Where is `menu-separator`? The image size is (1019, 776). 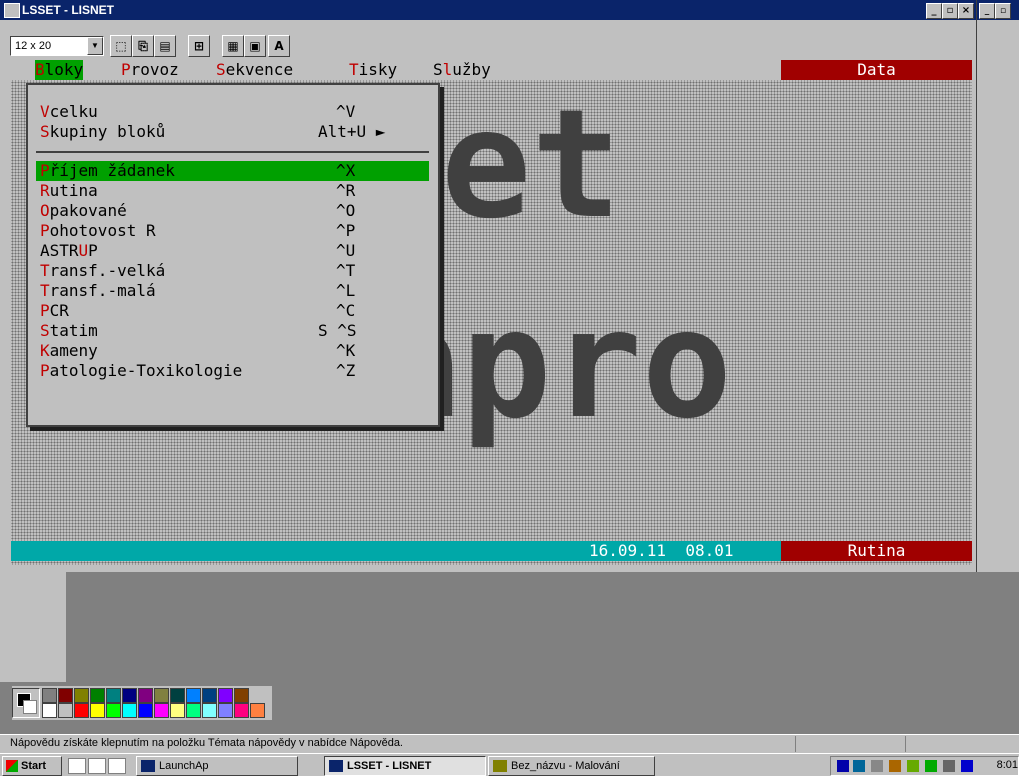
menu-separator is located at coordinates (232, 152).